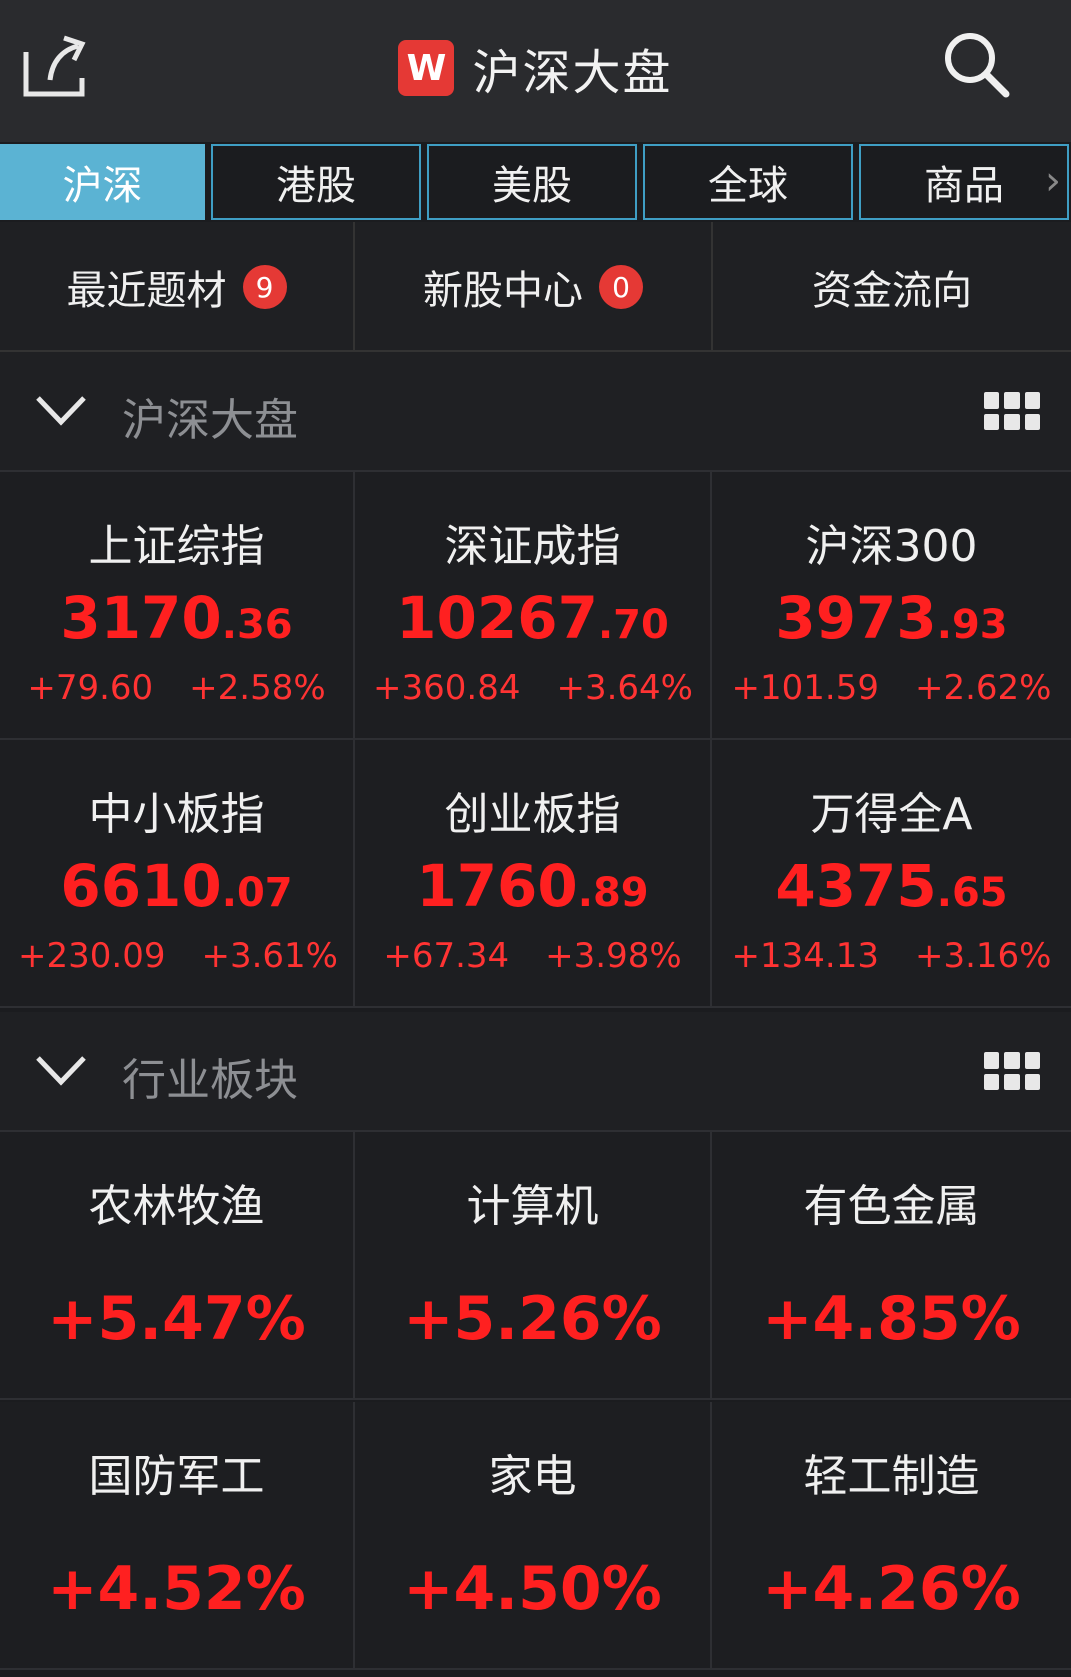 The width and height of the screenshot is (1071, 1677). Describe the element at coordinates (572, 73) in the screenshot. I see `page-title: 沪深大盘` at that location.